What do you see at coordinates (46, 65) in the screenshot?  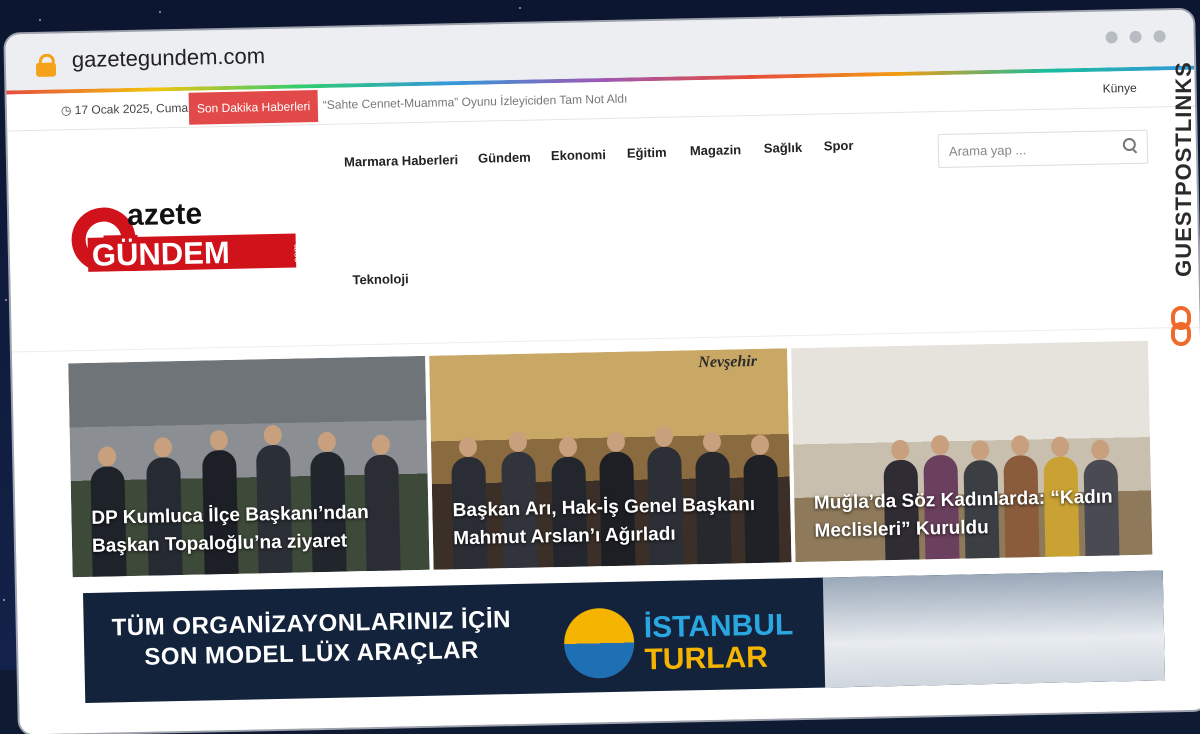 I see `lock-icon` at bounding box center [46, 65].